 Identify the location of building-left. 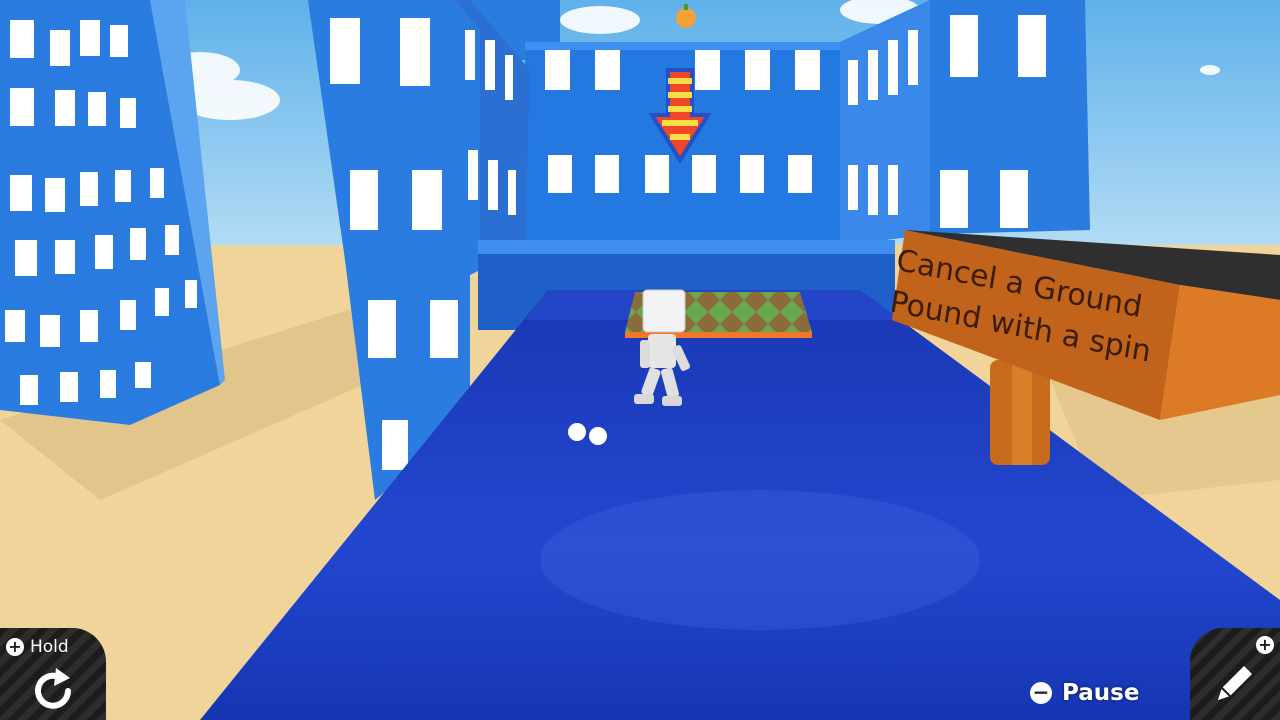
(112, 212).